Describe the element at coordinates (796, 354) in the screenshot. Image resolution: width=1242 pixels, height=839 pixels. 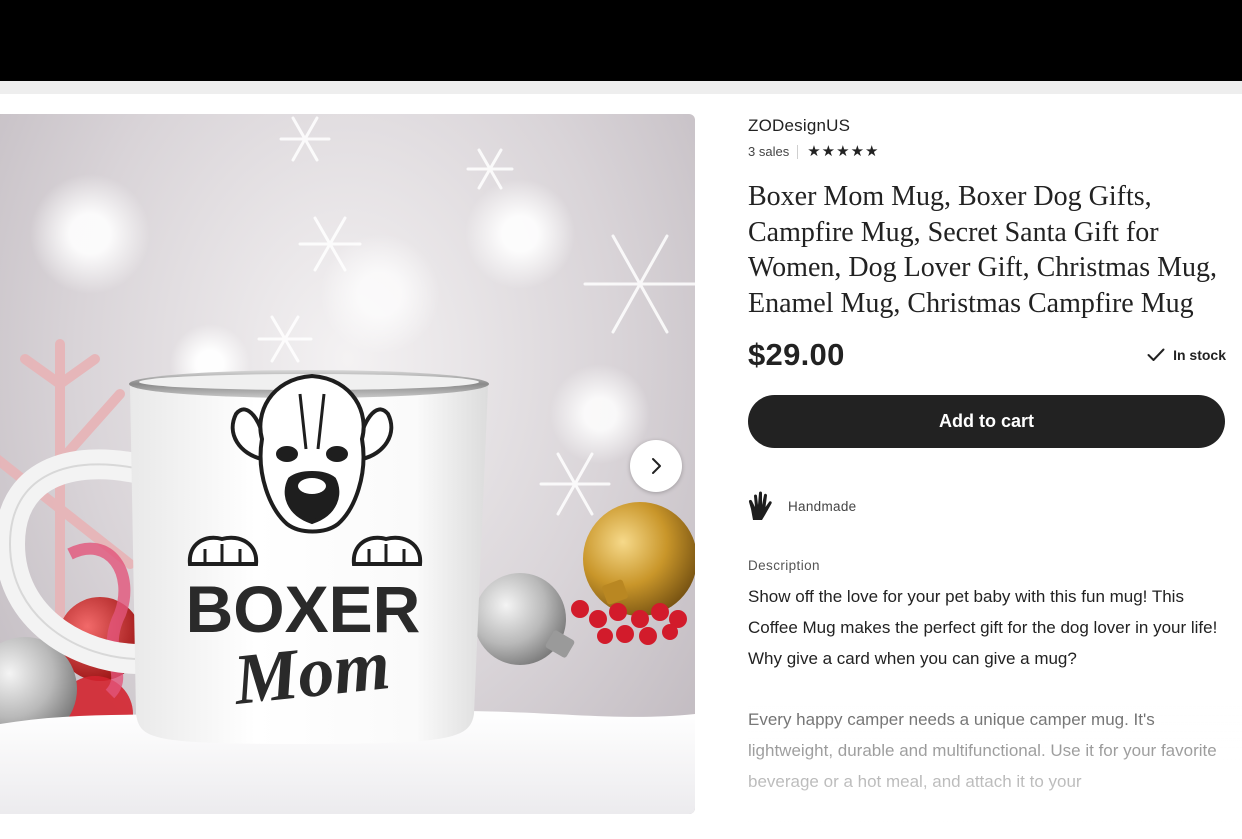
I see `price: $29.00` at that location.